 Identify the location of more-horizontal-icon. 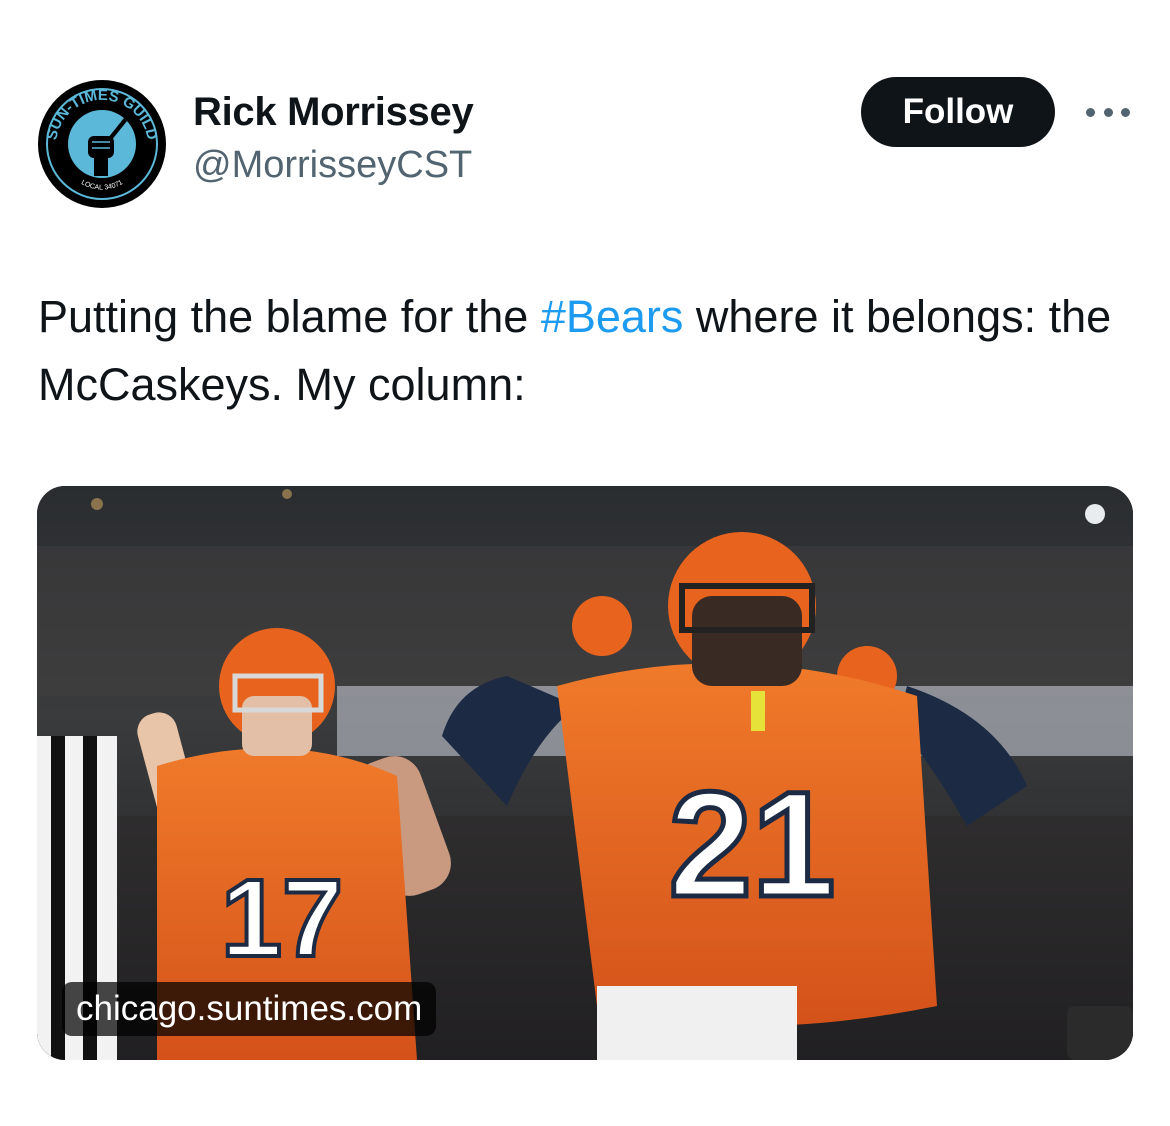
(1108, 112).